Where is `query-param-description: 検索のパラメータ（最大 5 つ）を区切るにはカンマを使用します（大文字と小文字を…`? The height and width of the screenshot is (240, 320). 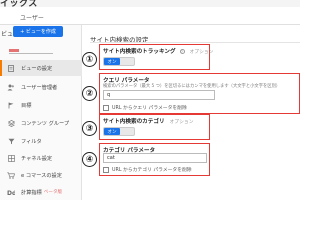 query-param-description: 検索のパラメータ（最大 5 つ）を区切るにはカンマを使用します（大文字と小文字を… is located at coordinates (192, 86).